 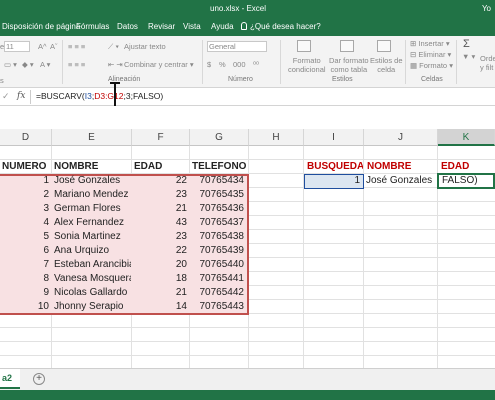 What do you see at coordinates (256, 64) in the screenshot?
I see `decimal-icon: ⁰⁰` at bounding box center [256, 64].